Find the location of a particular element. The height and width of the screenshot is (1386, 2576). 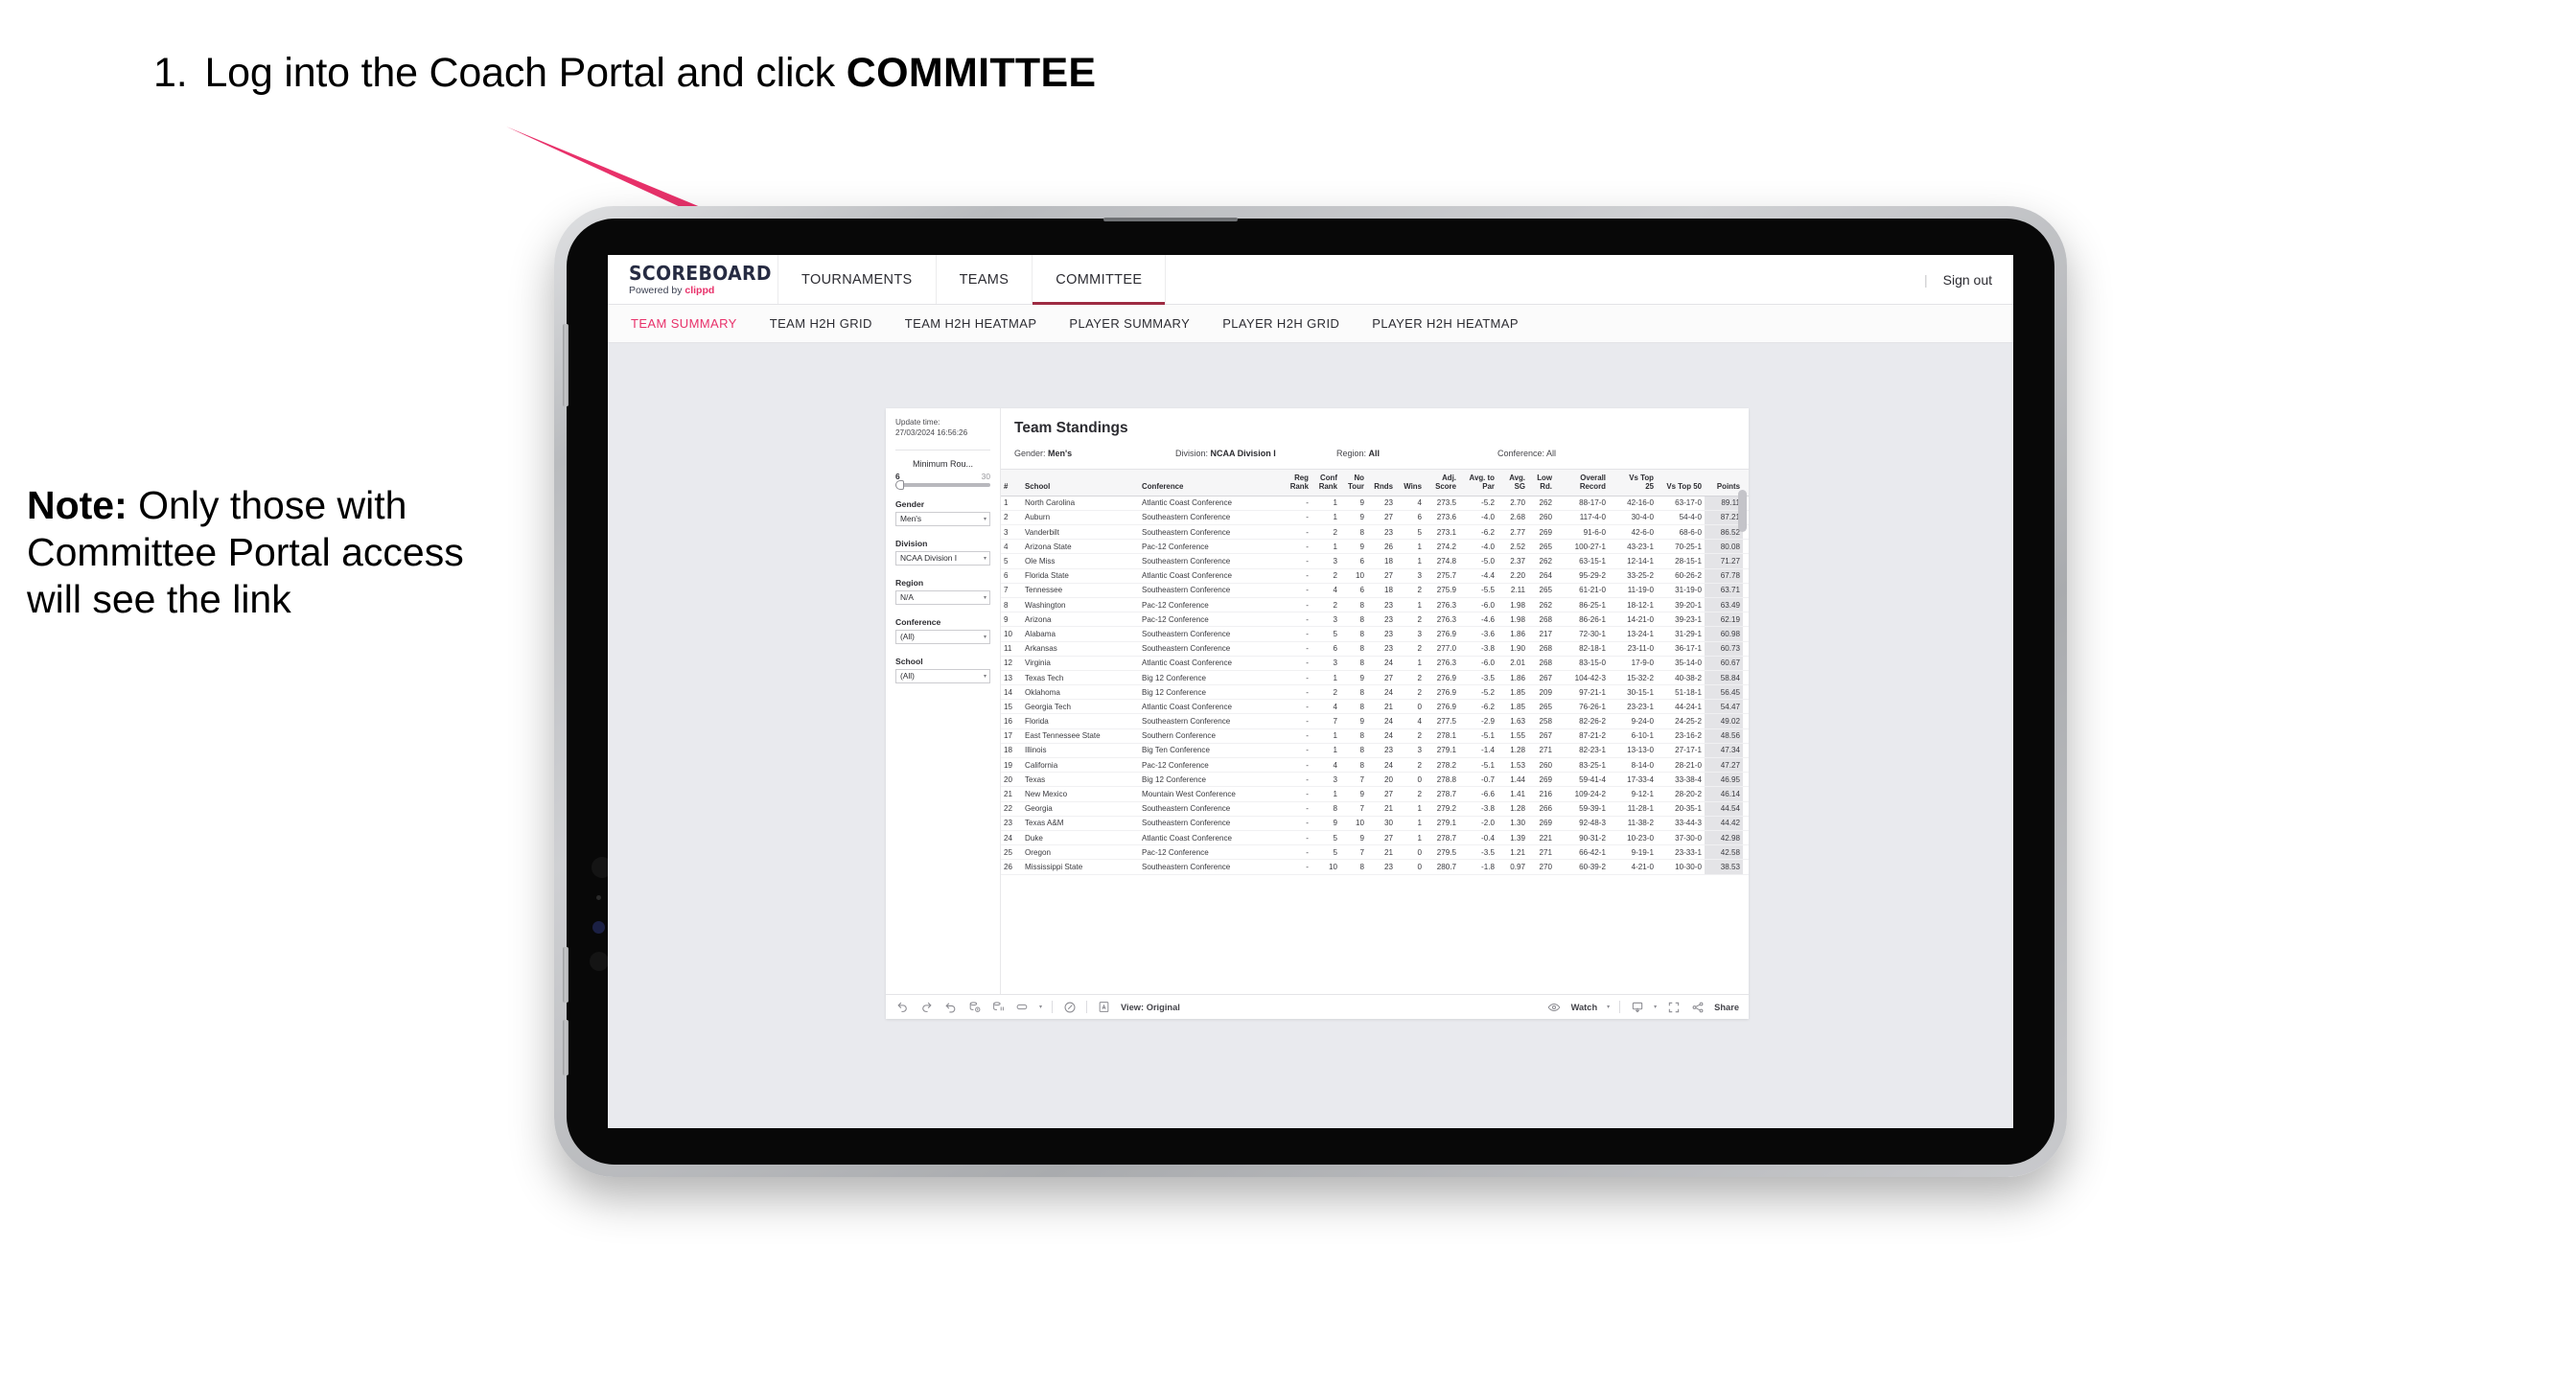

column-header: Adj. Score is located at coordinates (1442, 483).